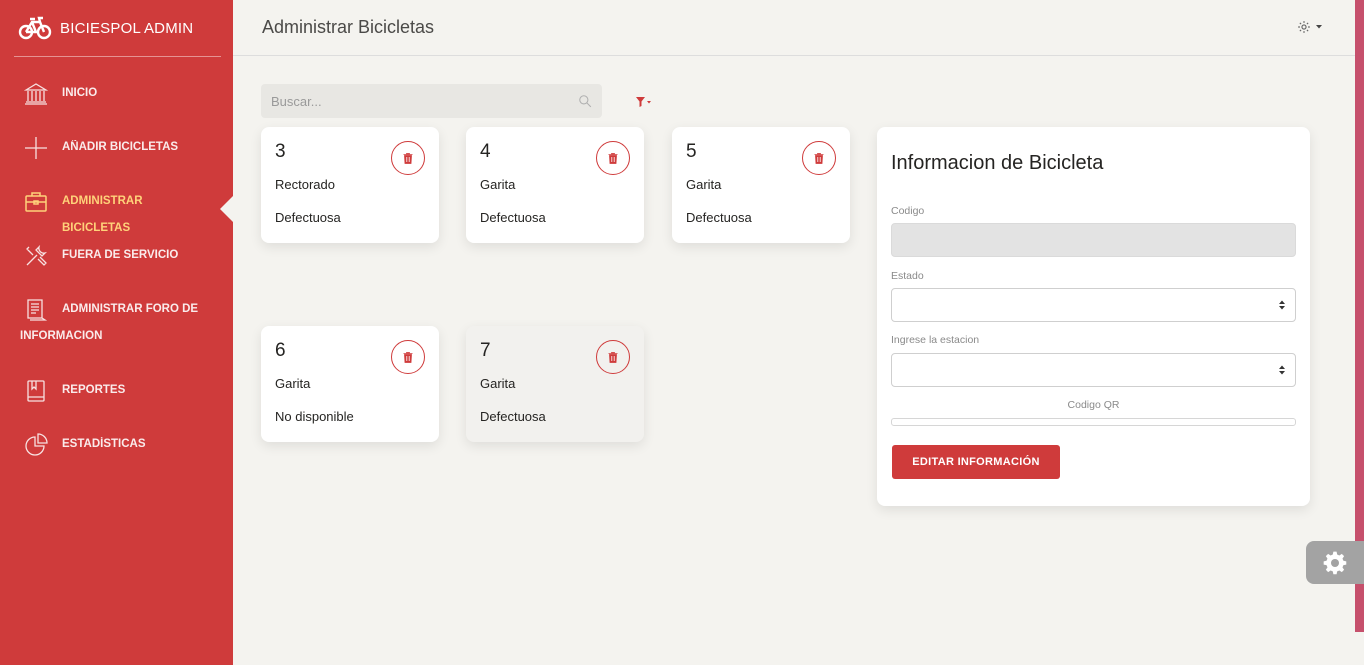 The image size is (1364, 665). I want to click on search-input, so click(424, 101).